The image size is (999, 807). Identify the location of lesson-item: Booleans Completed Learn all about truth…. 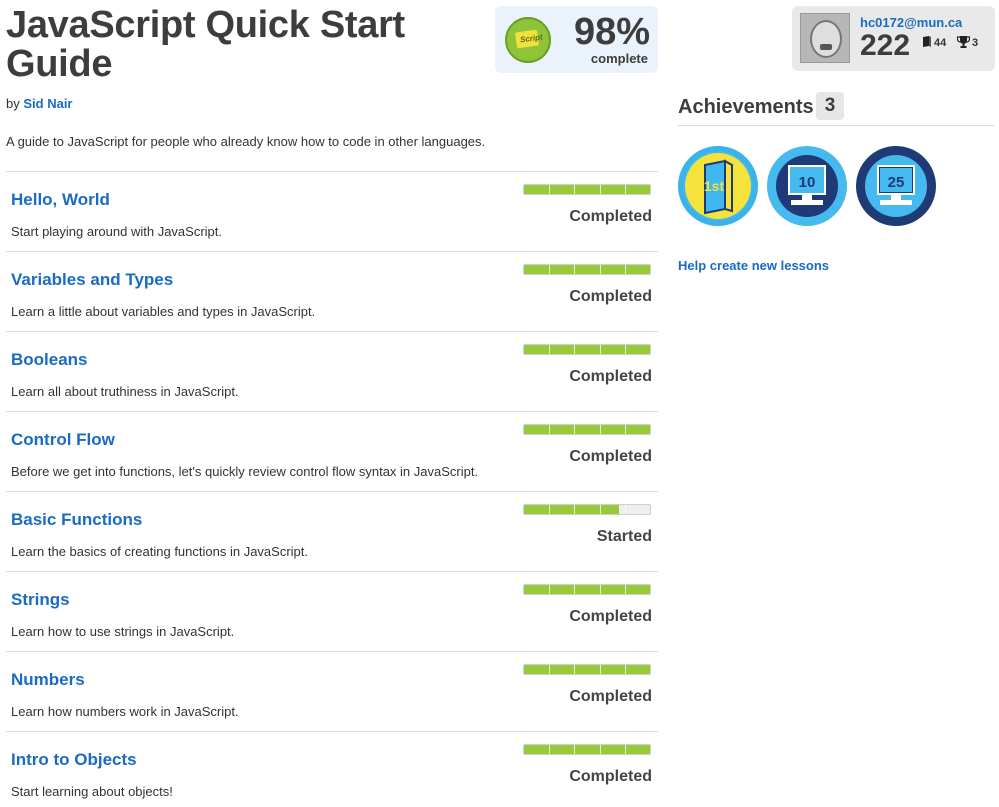
(332, 371).